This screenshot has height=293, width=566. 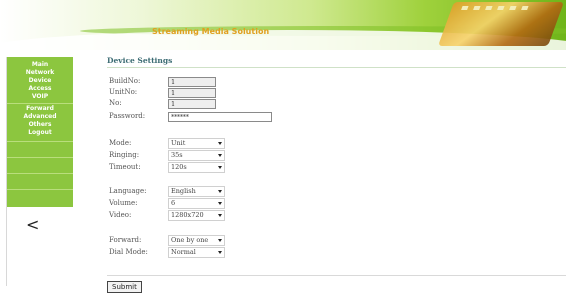 I want to click on unit-no-label: UnitNo:, so click(x=123, y=92).